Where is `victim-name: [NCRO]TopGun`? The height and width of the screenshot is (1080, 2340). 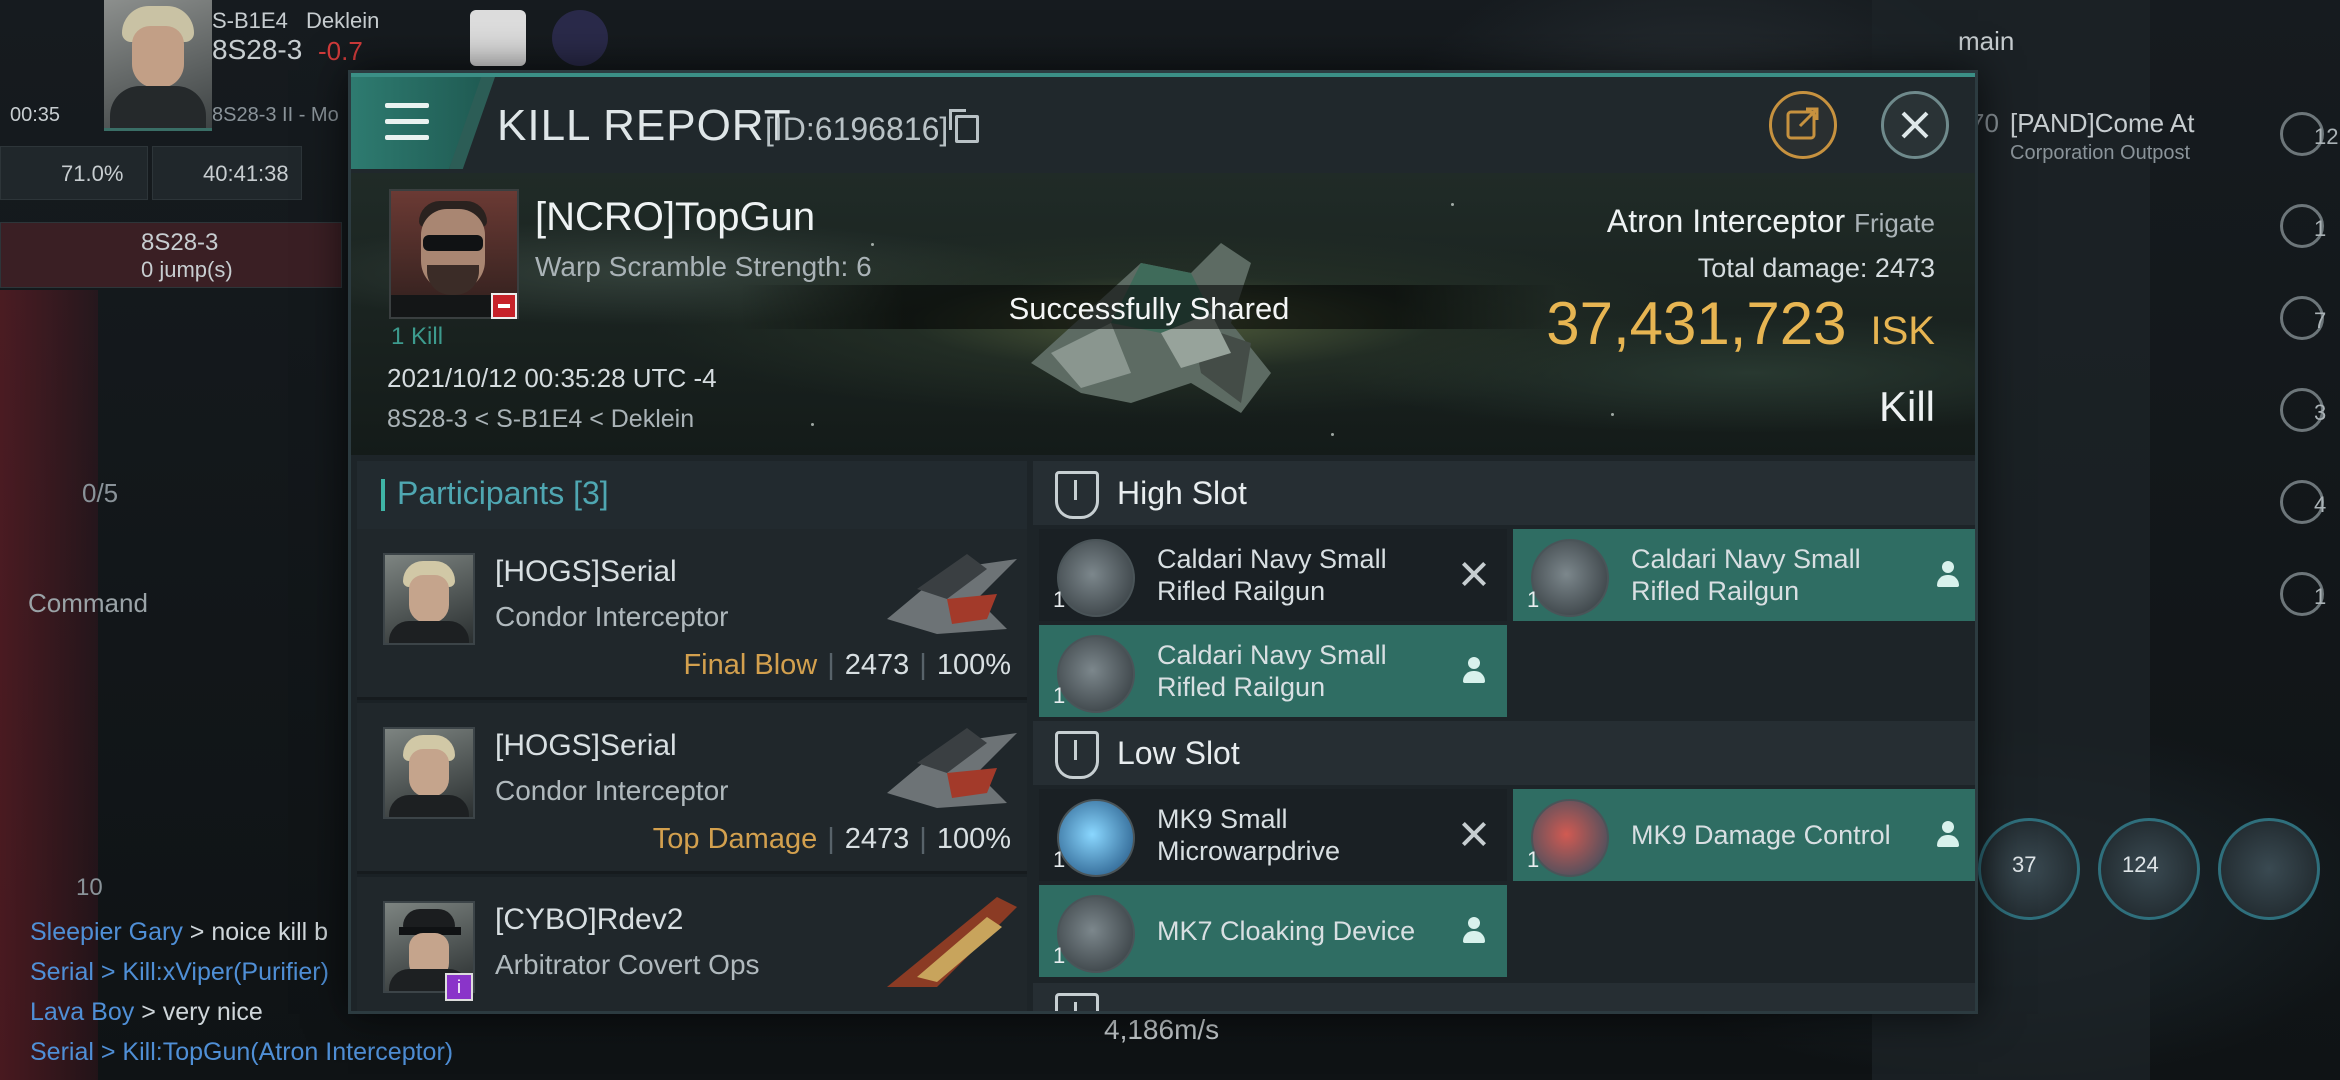
victim-name: [NCRO]TopGun is located at coordinates (675, 217).